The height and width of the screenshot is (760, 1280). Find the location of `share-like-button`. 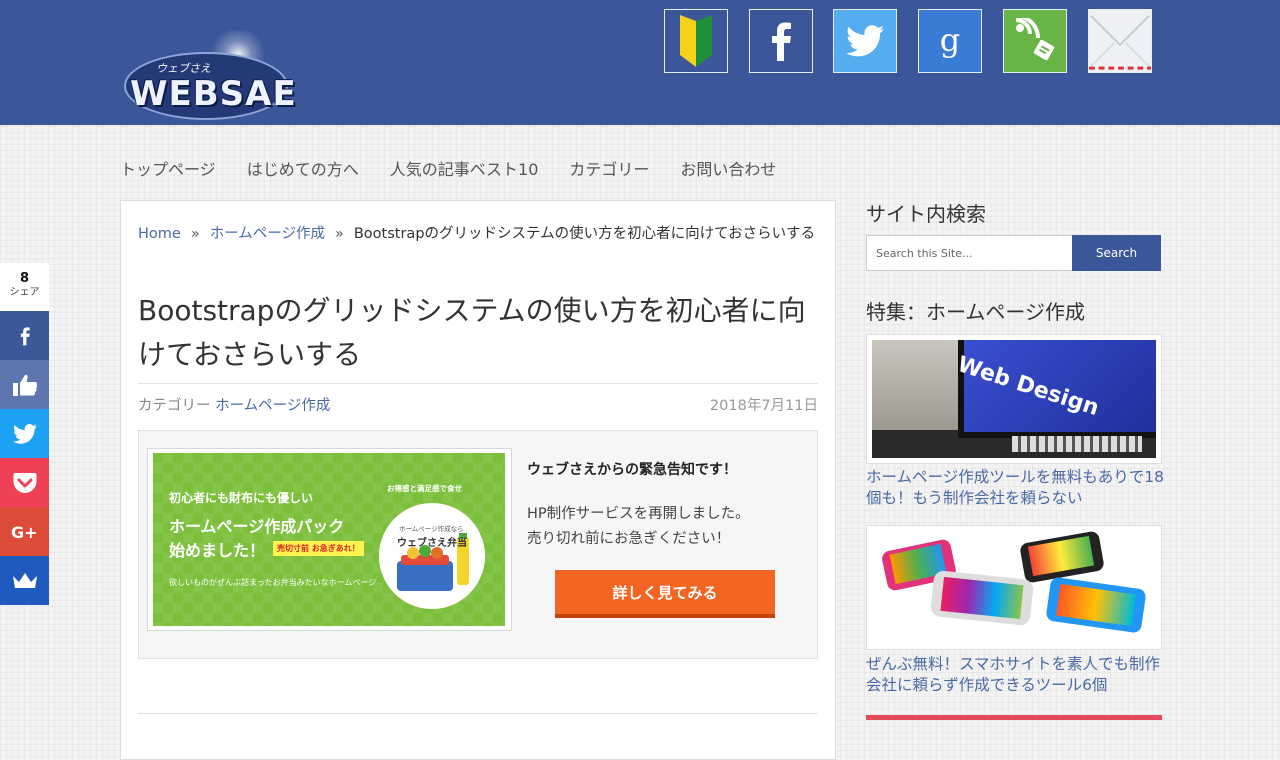

share-like-button is located at coordinates (24, 384).